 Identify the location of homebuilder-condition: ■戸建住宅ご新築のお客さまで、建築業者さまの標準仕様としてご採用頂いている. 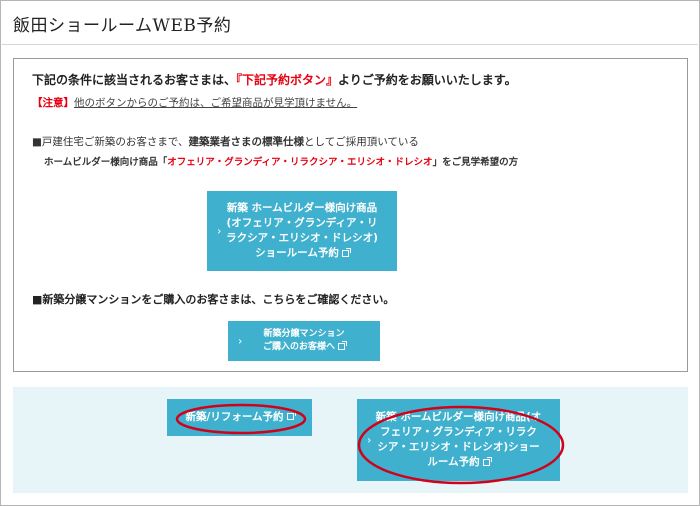
(225, 141).